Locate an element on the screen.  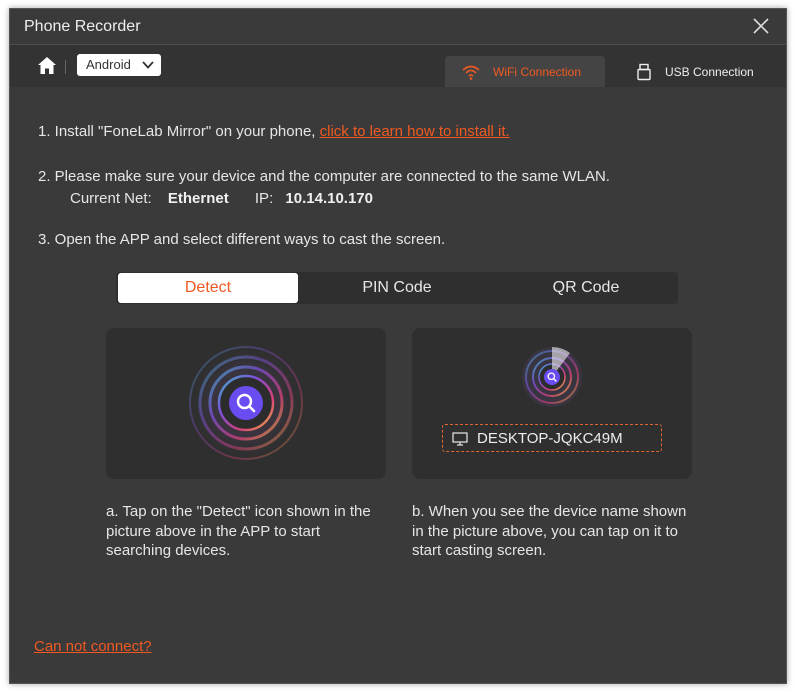
tab-usb-label: USB Connection is located at coordinates (709, 72).